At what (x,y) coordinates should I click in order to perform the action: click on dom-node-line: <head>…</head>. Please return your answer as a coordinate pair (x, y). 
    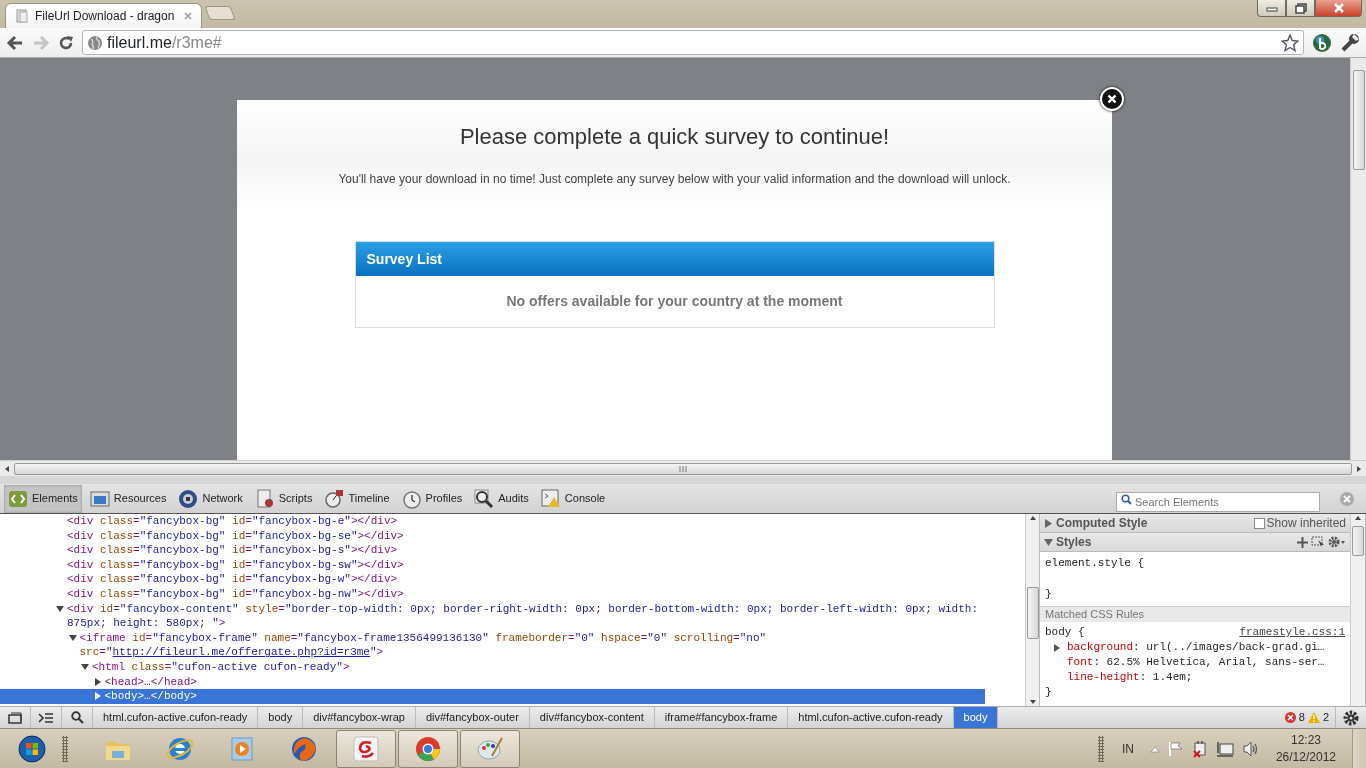
    Looking at the image, I should click on (492, 682).